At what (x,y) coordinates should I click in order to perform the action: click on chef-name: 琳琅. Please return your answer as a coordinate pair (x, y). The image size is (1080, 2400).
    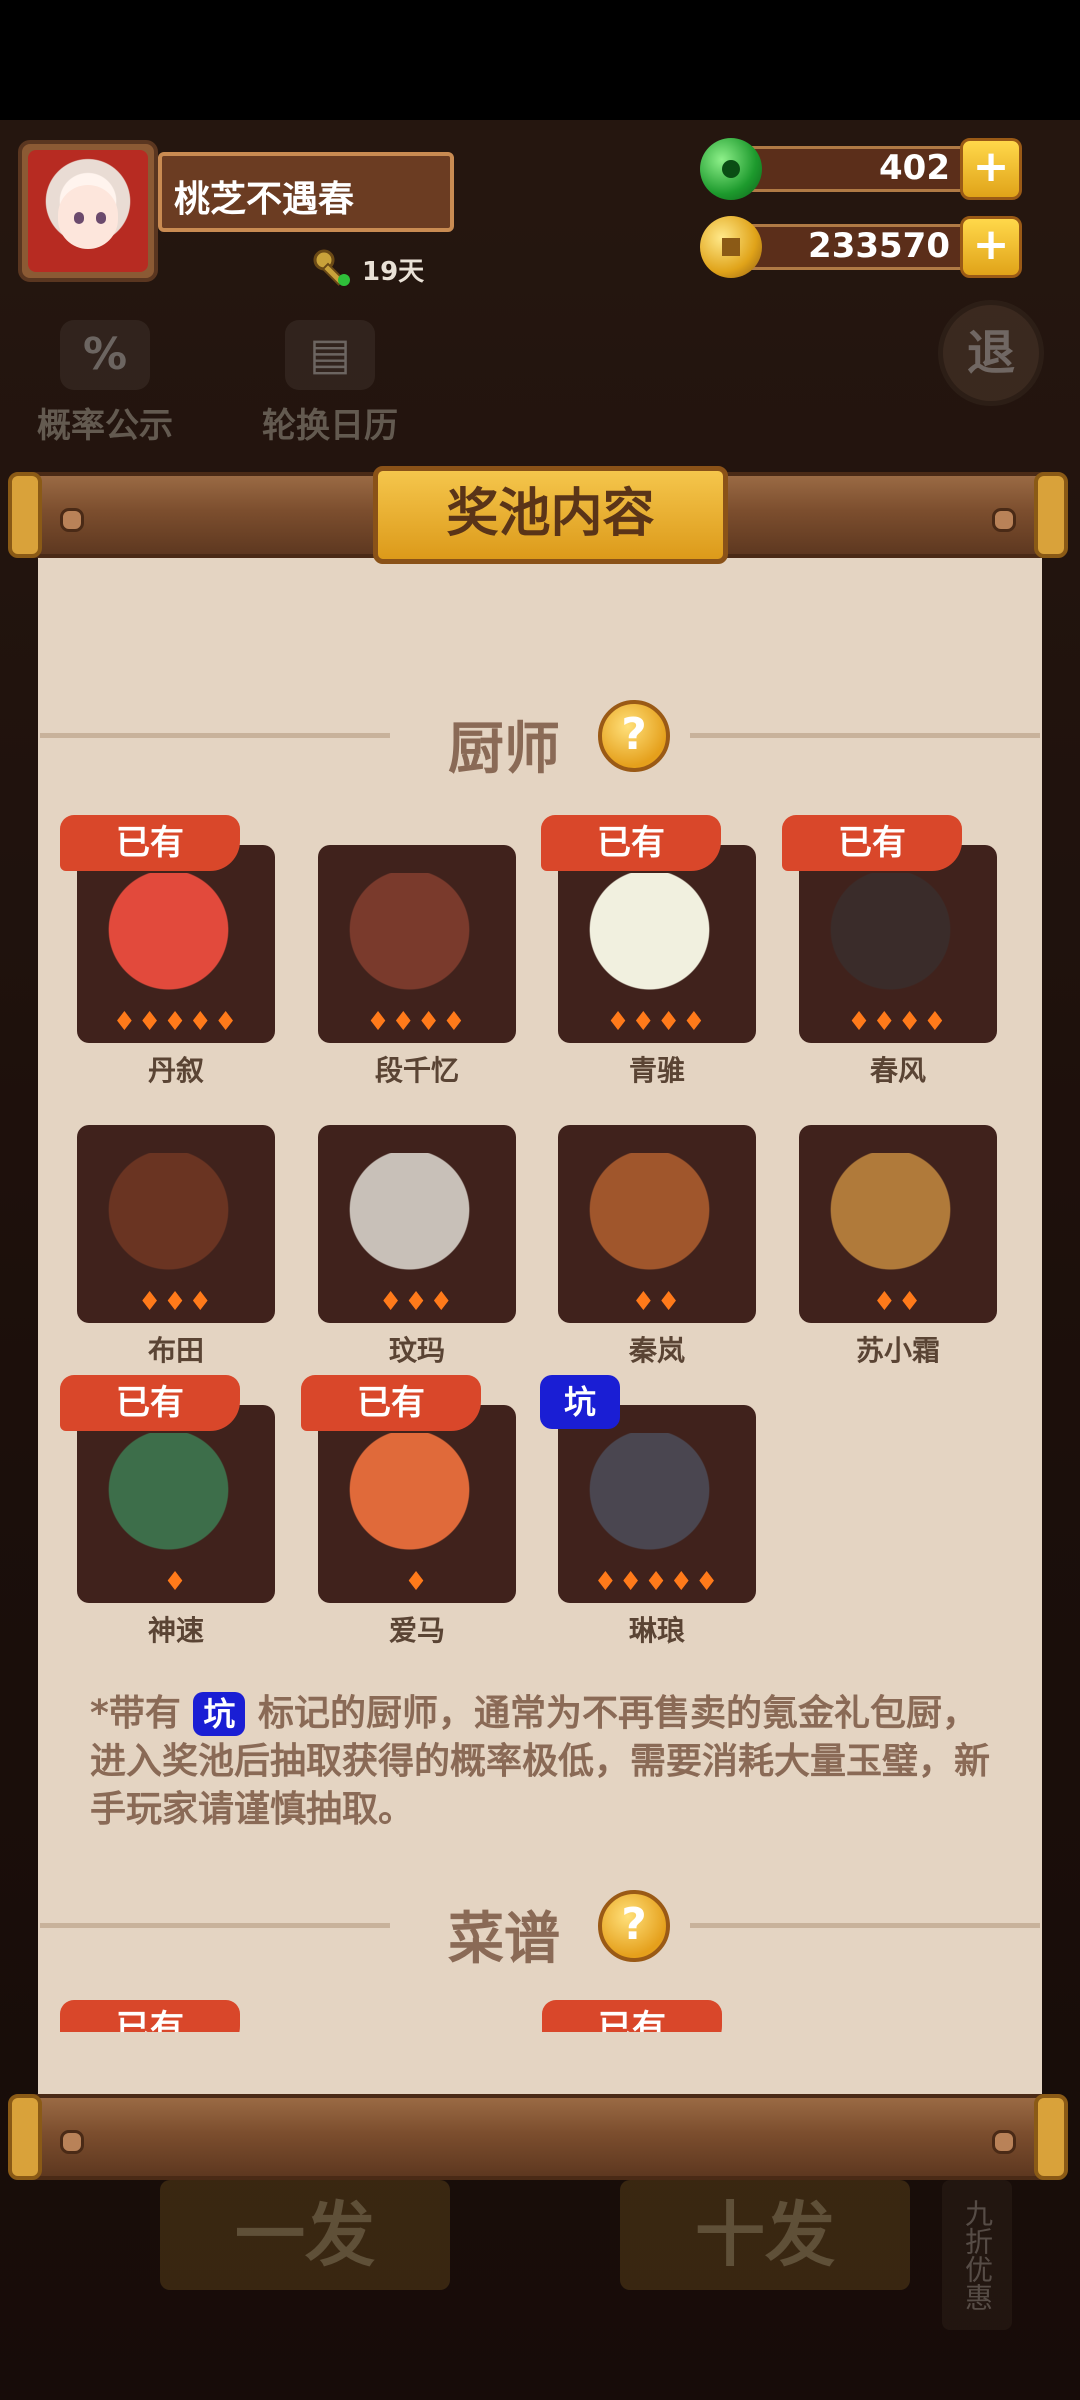
    Looking at the image, I should click on (656, 1630).